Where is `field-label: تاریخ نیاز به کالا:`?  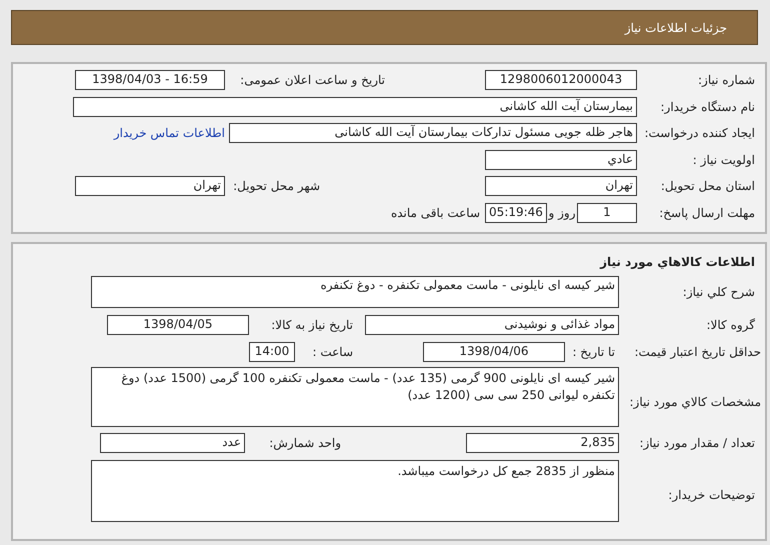 field-label: تاریخ نیاز به کالا: is located at coordinates (312, 325).